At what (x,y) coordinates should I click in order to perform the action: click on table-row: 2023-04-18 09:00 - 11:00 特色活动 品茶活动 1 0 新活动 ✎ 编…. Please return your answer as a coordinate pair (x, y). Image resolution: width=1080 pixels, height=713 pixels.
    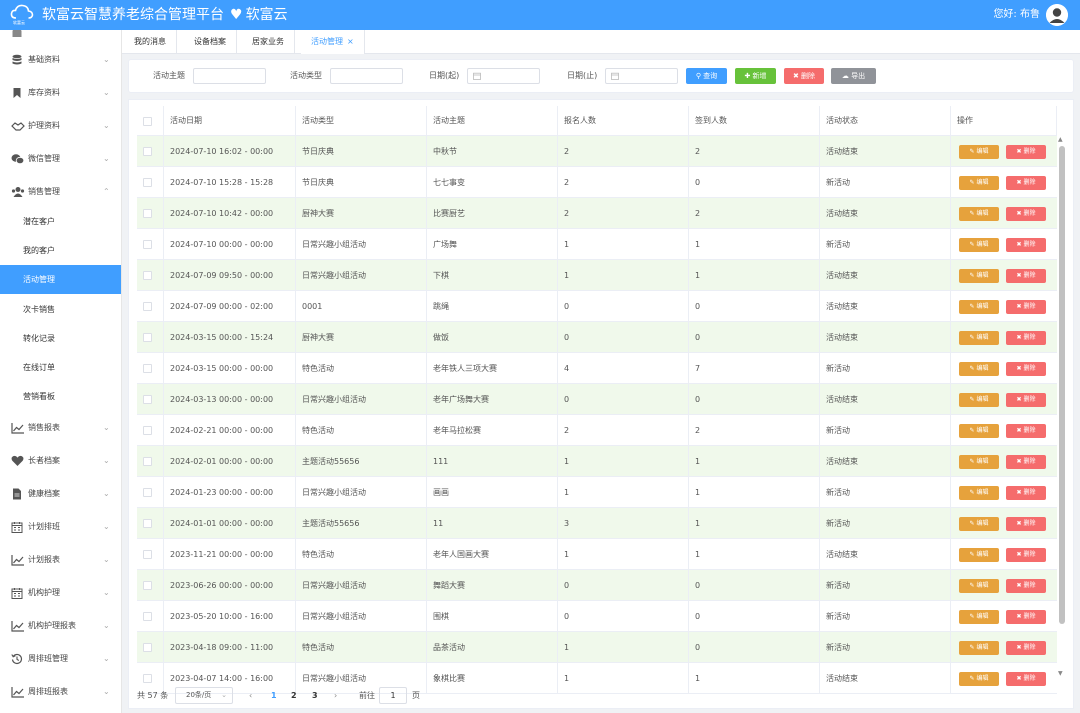
    Looking at the image, I should click on (597, 647).